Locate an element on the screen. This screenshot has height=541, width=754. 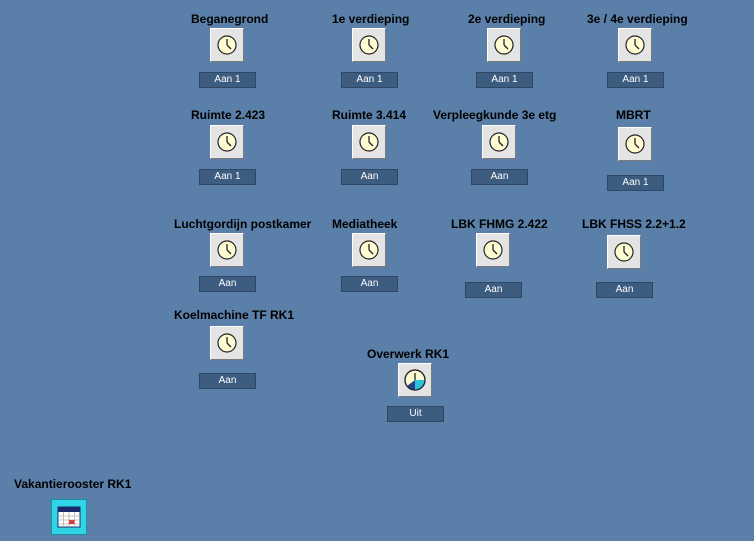
schedule-label: 2e verdieping is located at coordinates (507, 19).